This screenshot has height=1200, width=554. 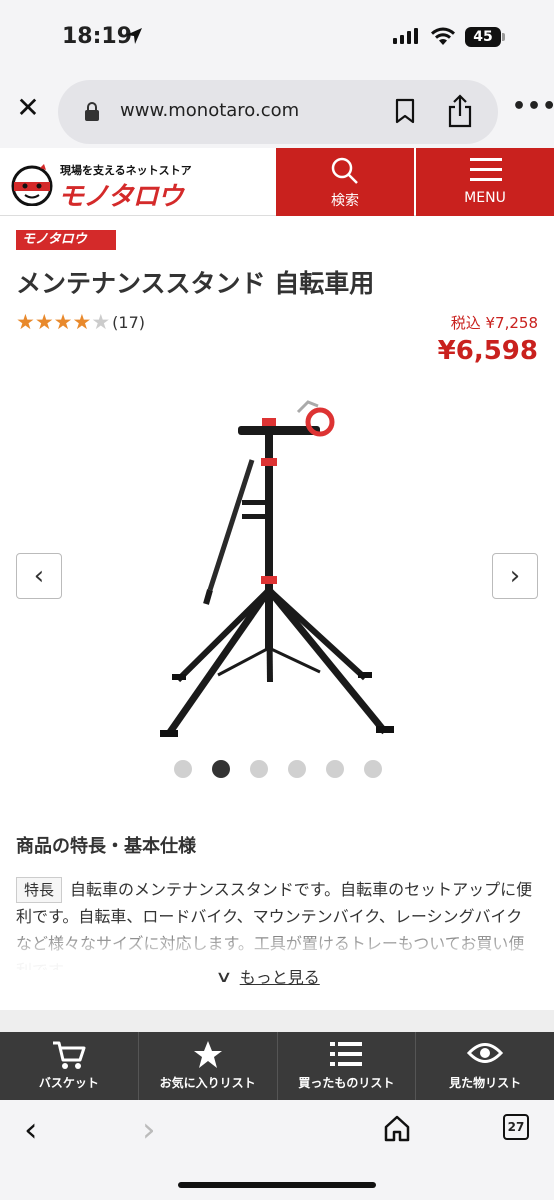 I want to click on close-icon: ✕, so click(x=28, y=108).